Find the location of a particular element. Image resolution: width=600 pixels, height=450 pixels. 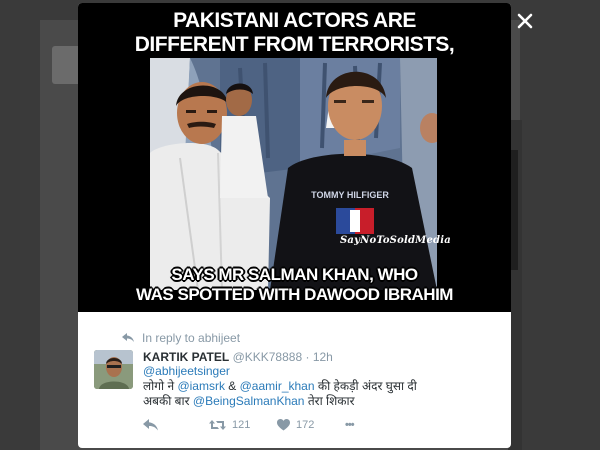

tweet-actions: 121 172 ••• is located at coordinates (249, 425).